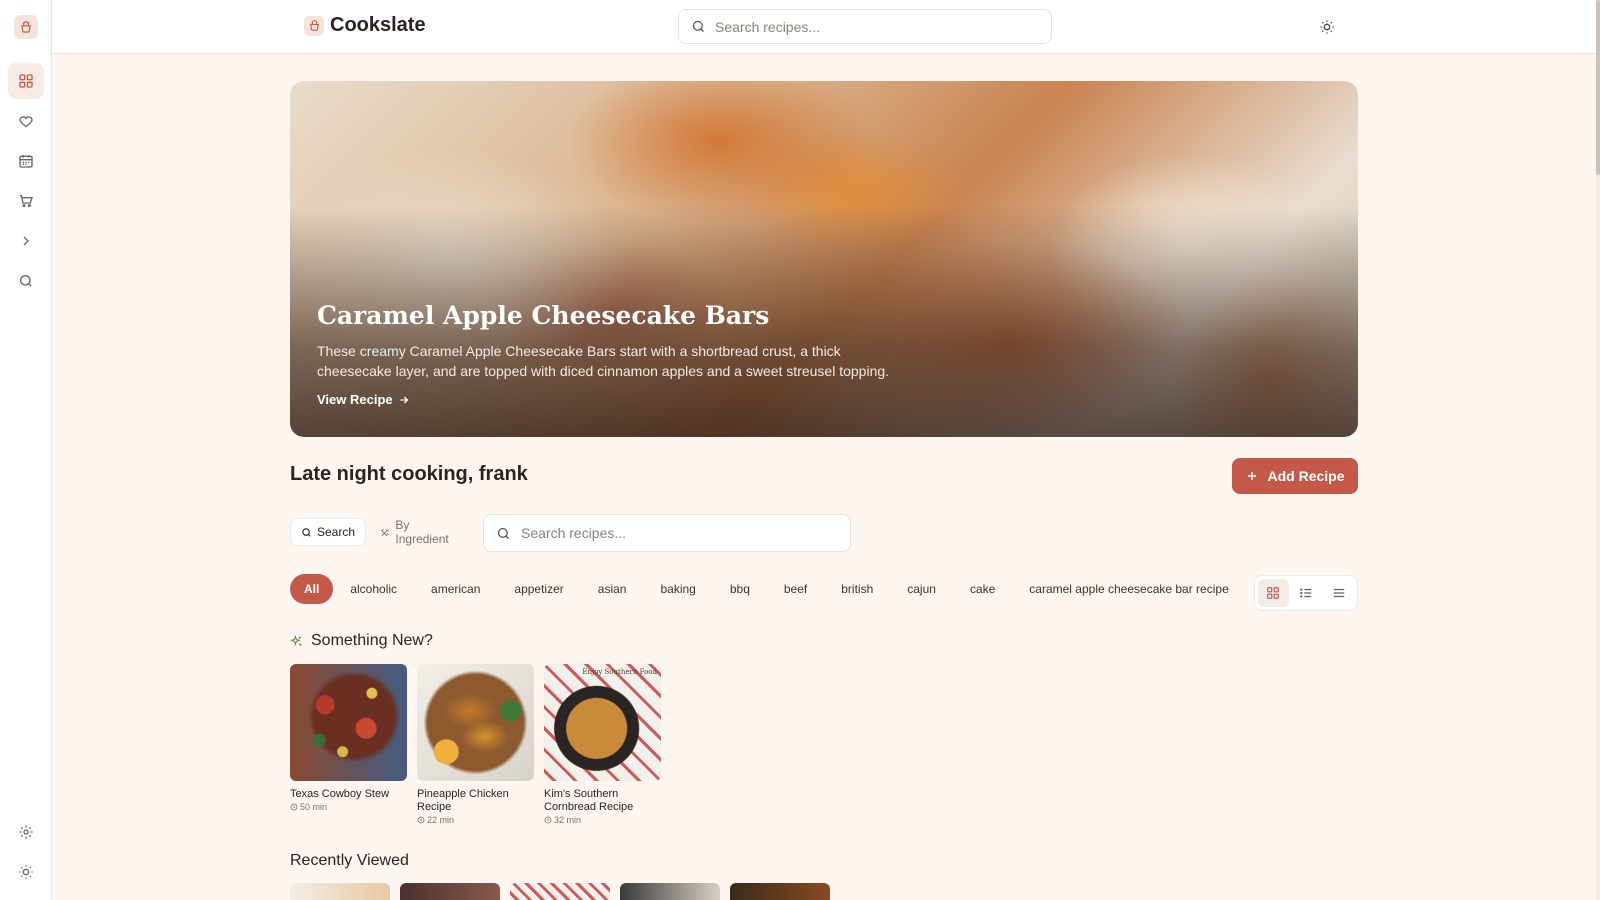  Describe the element at coordinates (543, 315) in the screenshot. I see `hero-title: Caramel Apple Cheesecake Bars` at that location.